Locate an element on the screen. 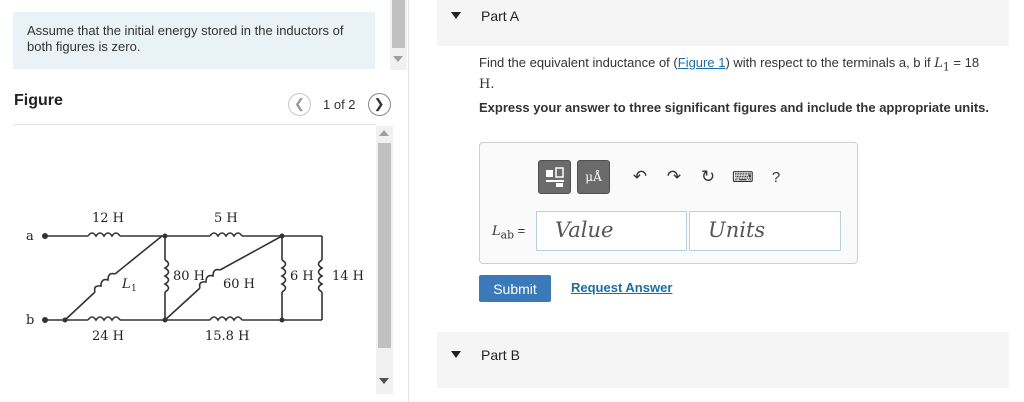 This screenshot has height=402, width=1024. answer-label: Lab = is located at coordinates (508, 232).